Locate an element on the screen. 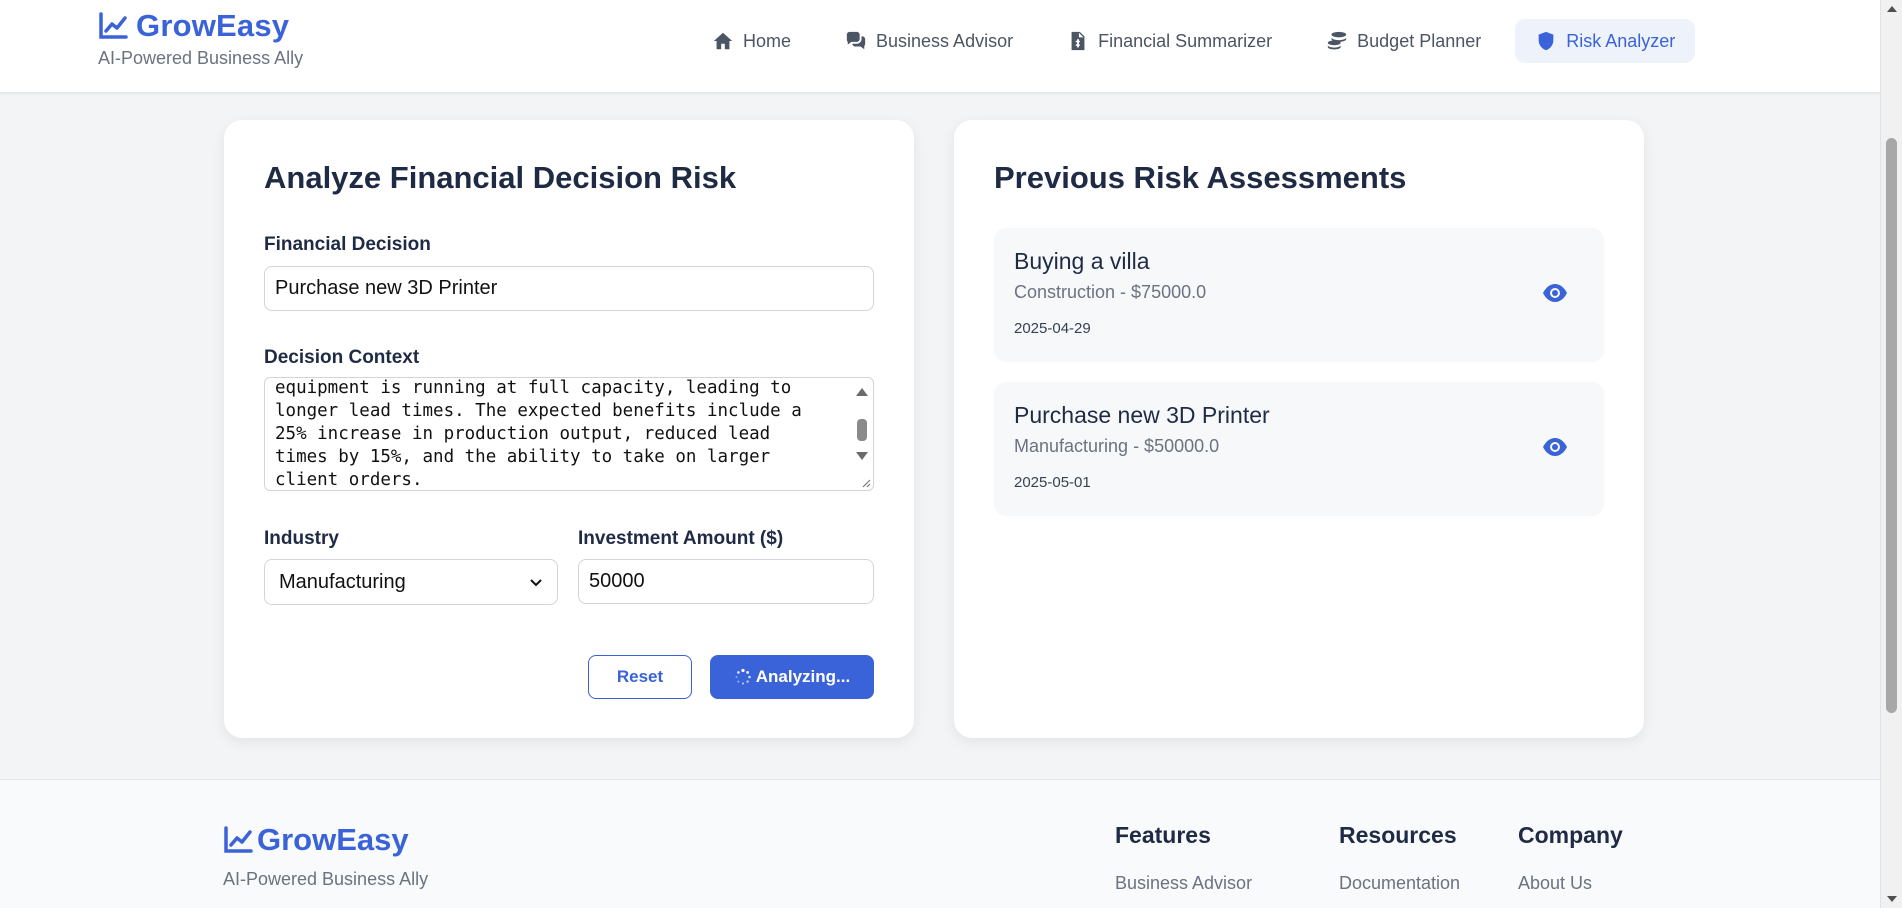 This screenshot has height=908, width=1902. resize-handle-icon is located at coordinates (865, 482).